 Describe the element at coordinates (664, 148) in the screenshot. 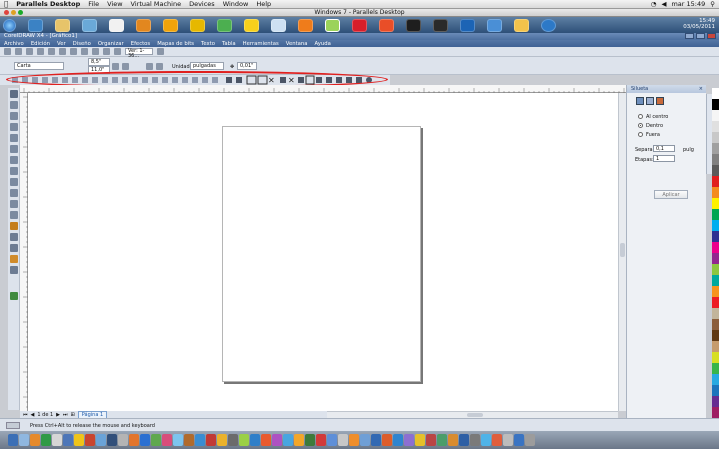

I see `offset-input: 0,1` at that location.